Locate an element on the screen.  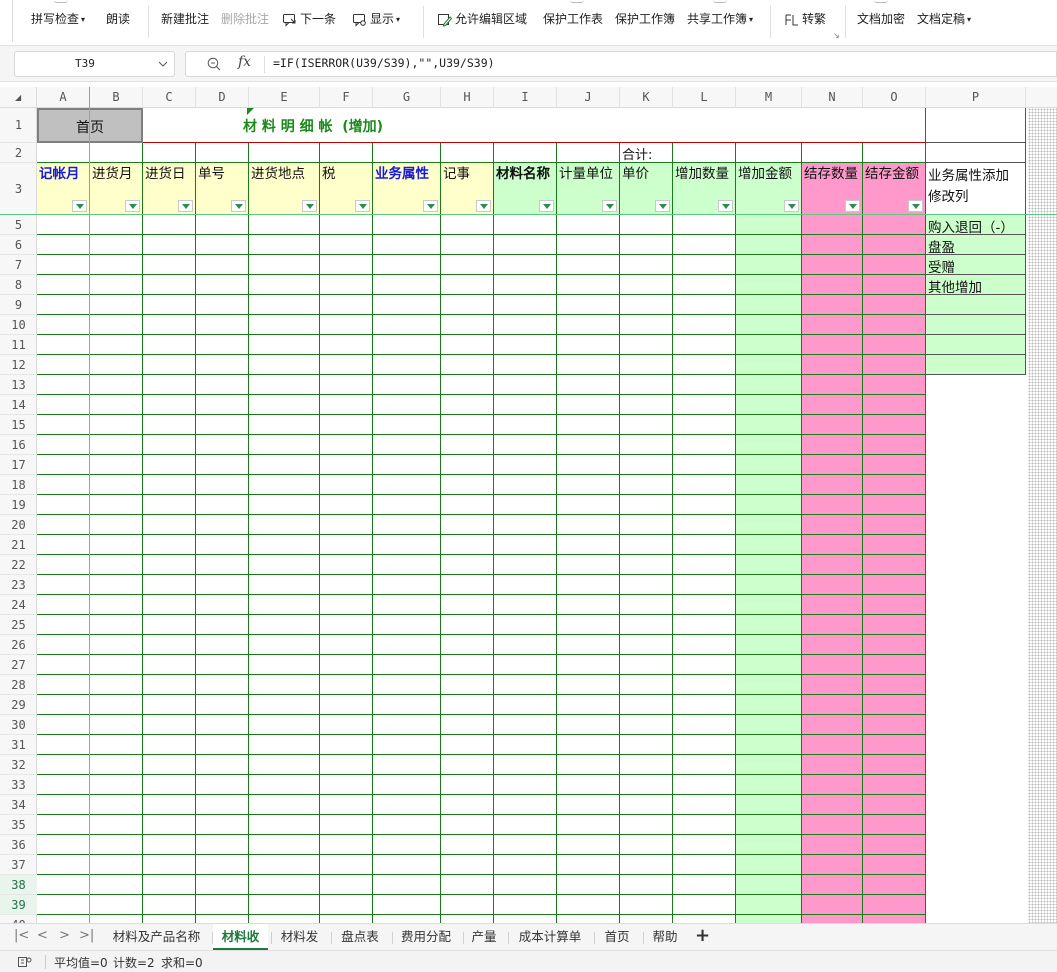
row-header-38: 38 is located at coordinates (18, 885).